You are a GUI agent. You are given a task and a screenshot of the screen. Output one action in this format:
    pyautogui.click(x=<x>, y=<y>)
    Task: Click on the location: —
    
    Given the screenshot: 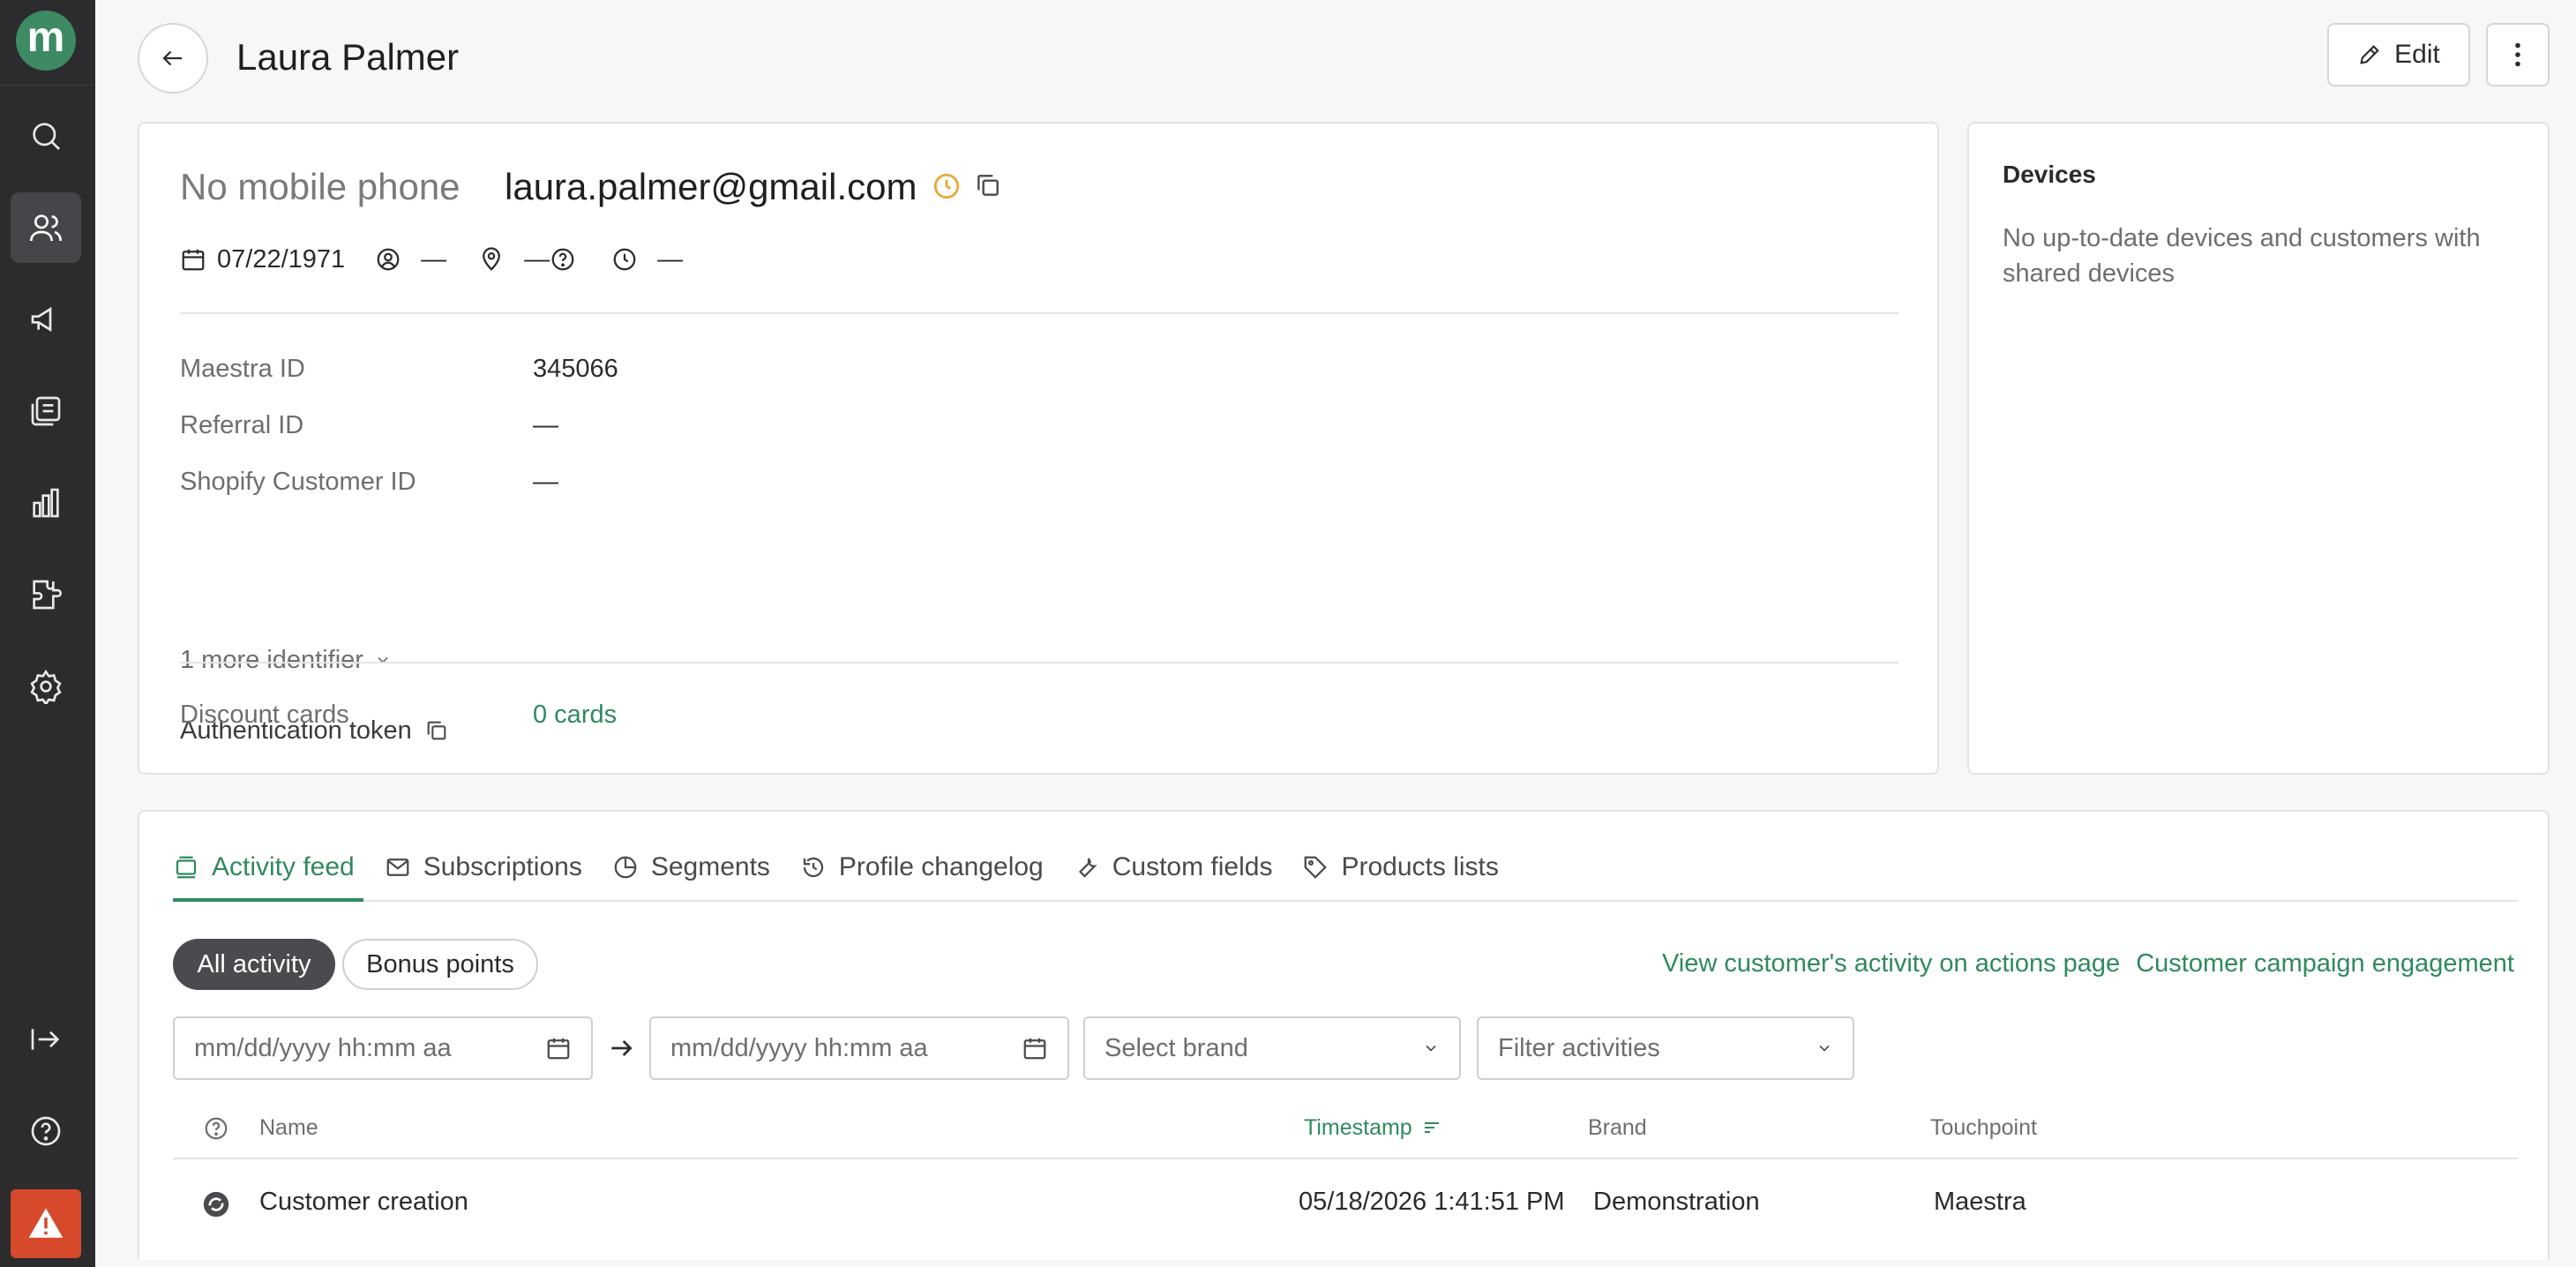 What is the action you would take?
    pyautogui.click(x=537, y=259)
    